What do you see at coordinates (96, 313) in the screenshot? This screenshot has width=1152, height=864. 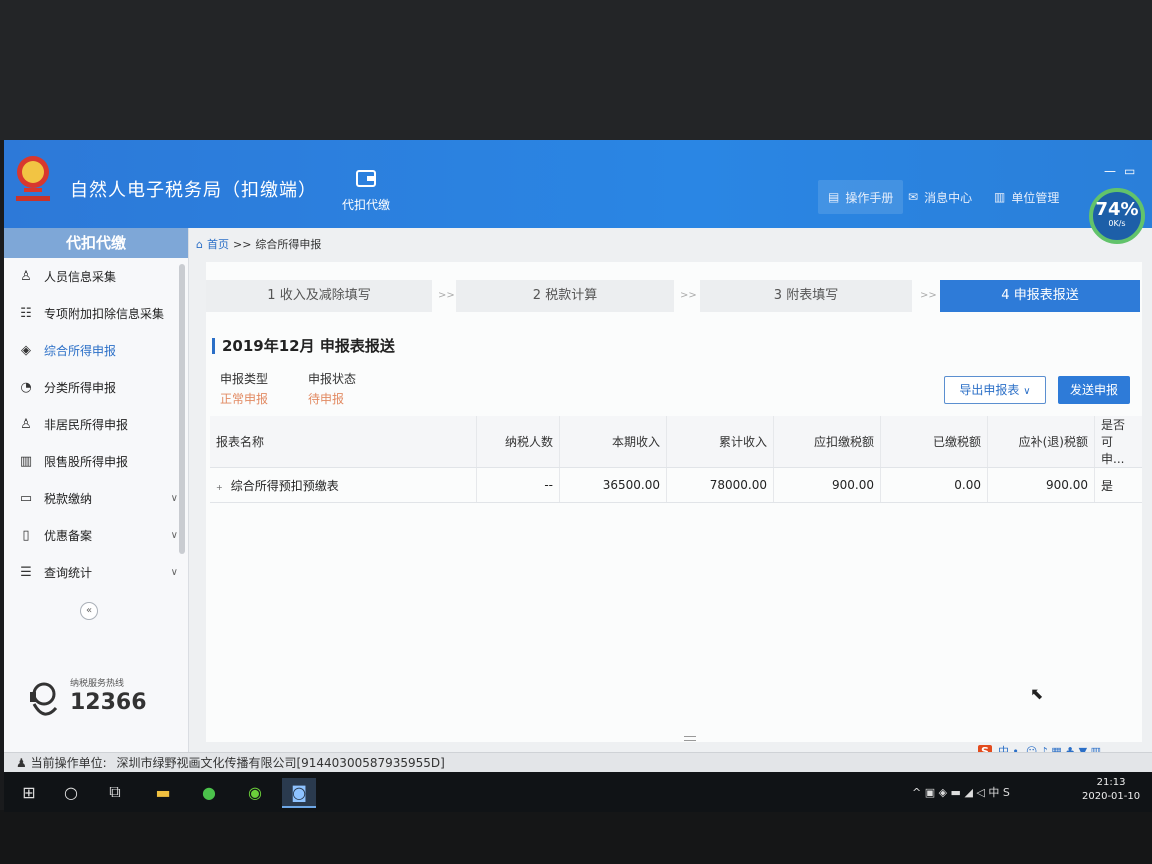 I see `sidebar-item-special-deduction: ☷ 专项附加扣除信息采集` at bounding box center [96, 313].